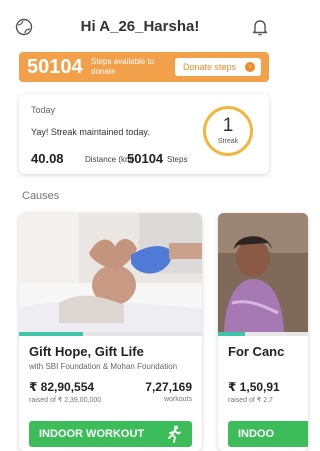 The width and height of the screenshot is (320, 451). What do you see at coordinates (250, 400) in the screenshot?
I see `raised-goal: raised of ₹ 2,7` at bounding box center [250, 400].